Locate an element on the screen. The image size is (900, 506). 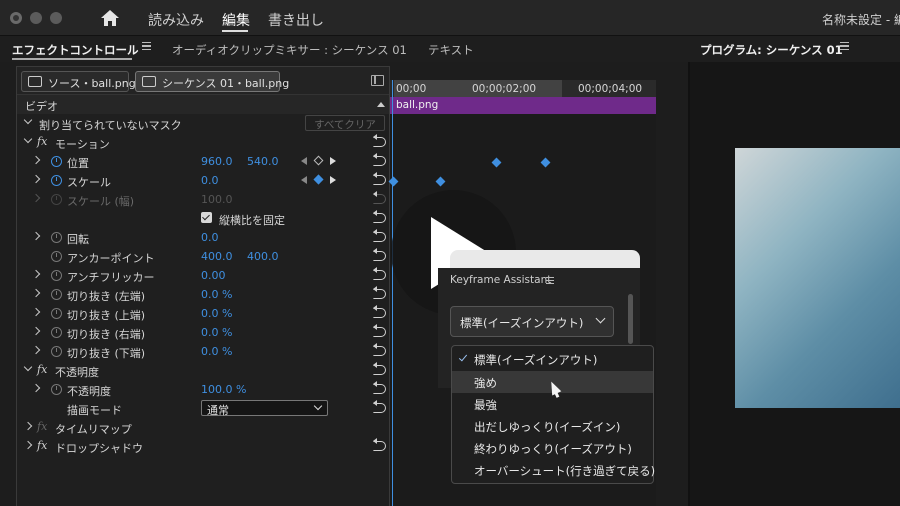
uniform-scale-checkbox is located at coordinates (206, 217).